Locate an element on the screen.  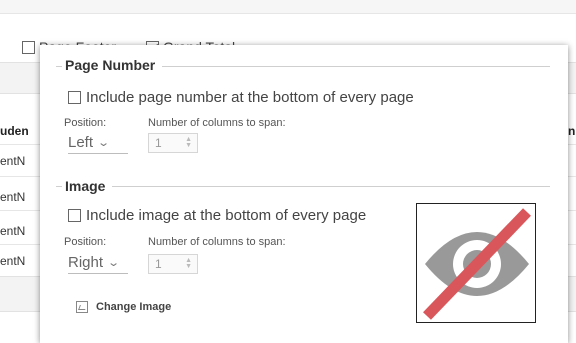
change-image-label: Change Image is located at coordinates (134, 307).